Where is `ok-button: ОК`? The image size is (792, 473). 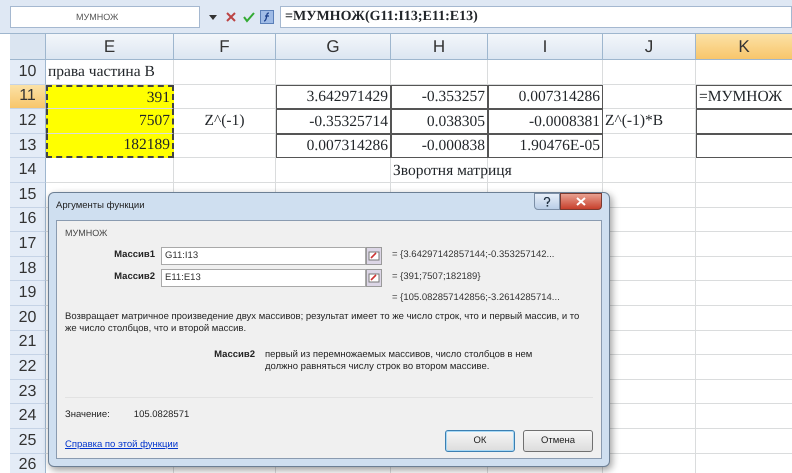 ok-button: ОК is located at coordinates (480, 441).